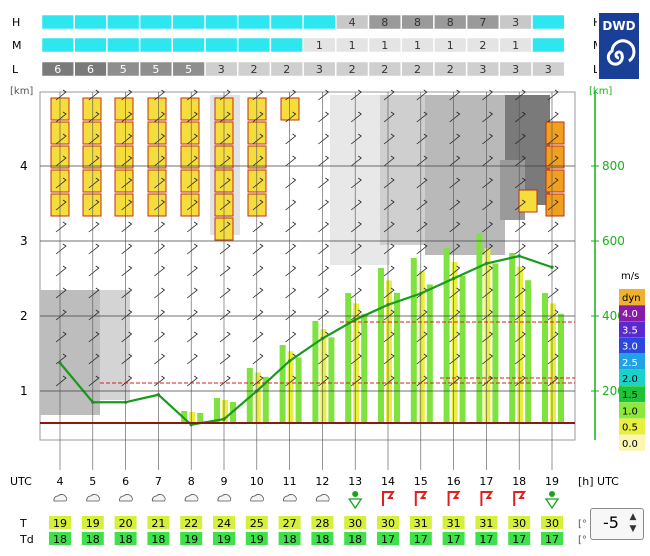  Describe the element at coordinates (21, 91) in the screenshot. I see `left-axis-unit: [km]` at that location.